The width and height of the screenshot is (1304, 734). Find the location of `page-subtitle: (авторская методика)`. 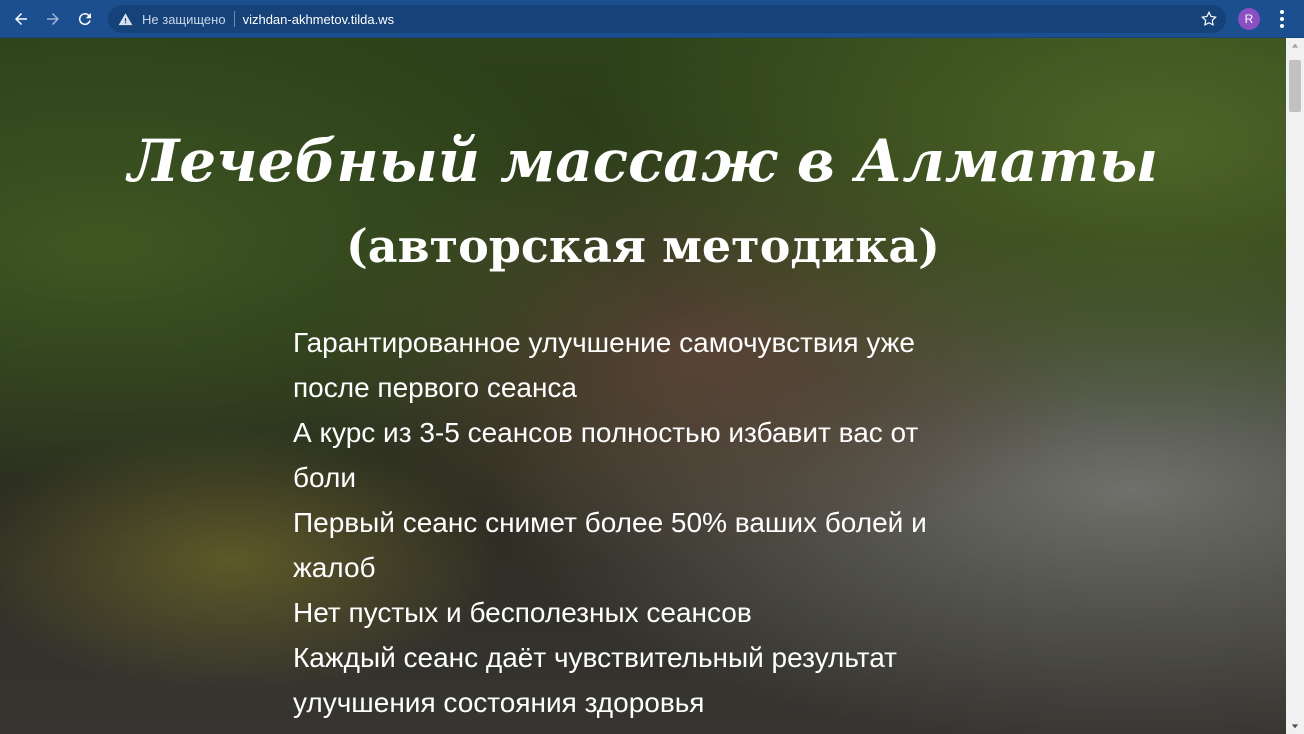

page-subtitle: (авторская методика) is located at coordinates (643, 246).